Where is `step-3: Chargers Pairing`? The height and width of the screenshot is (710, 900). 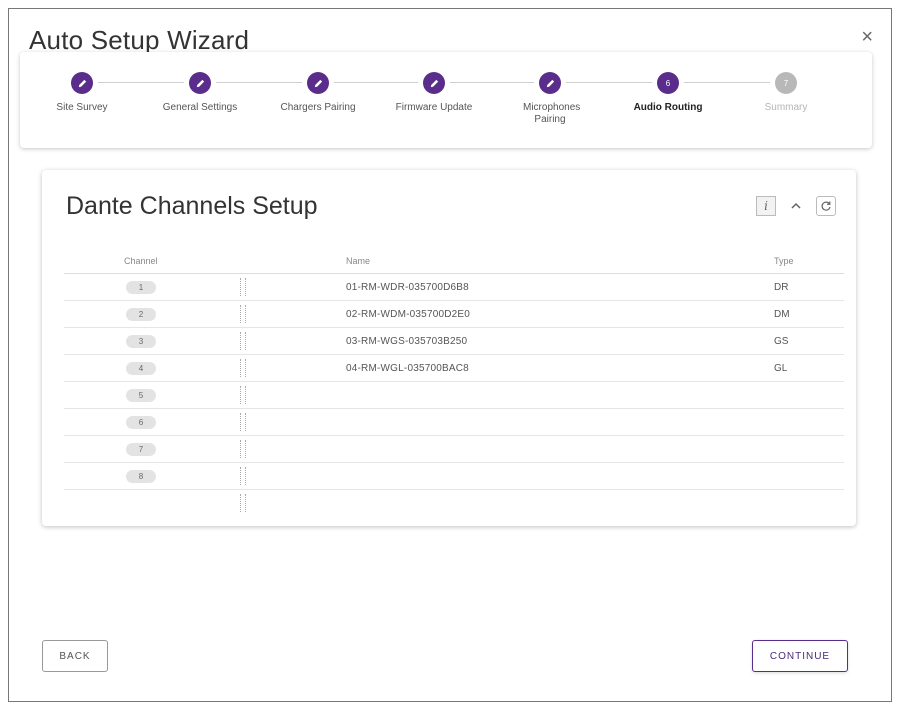
step-3: Chargers Pairing is located at coordinates (318, 93).